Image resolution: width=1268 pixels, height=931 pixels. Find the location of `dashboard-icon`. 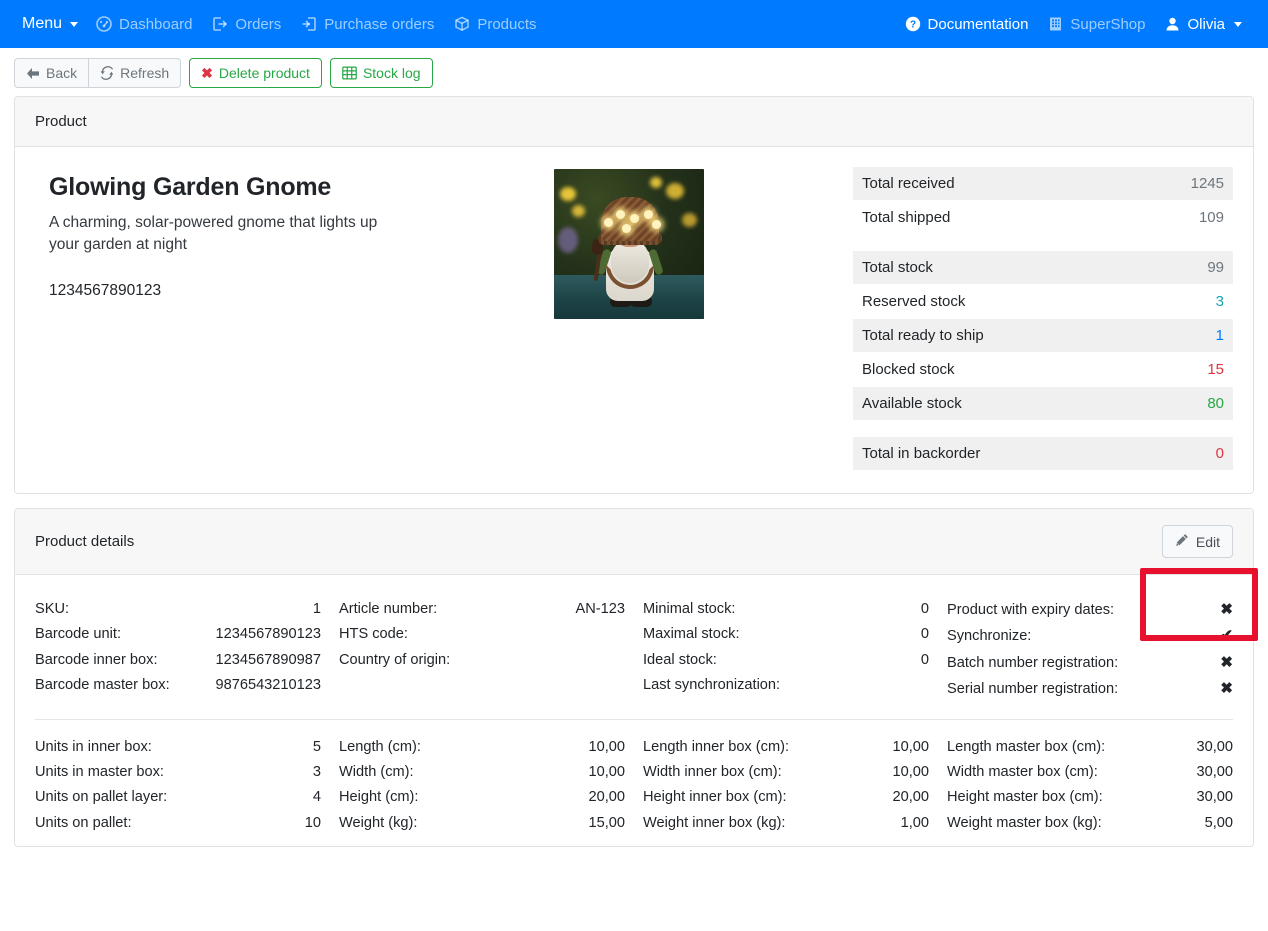

dashboard-icon is located at coordinates (104, 24).